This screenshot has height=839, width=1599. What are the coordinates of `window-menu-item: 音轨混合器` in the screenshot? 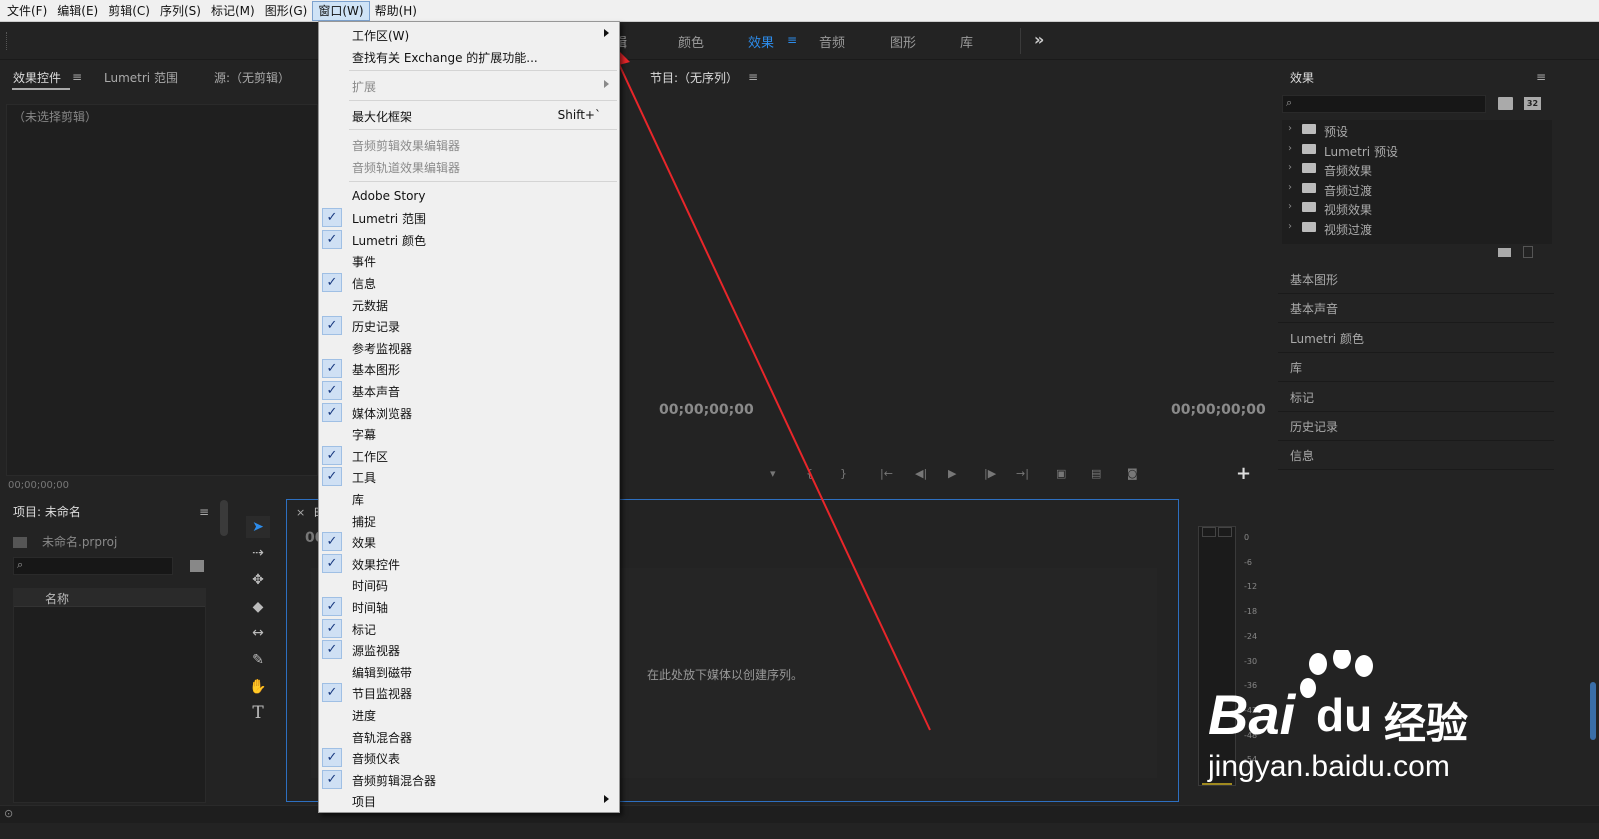 It's located at (469, 736).